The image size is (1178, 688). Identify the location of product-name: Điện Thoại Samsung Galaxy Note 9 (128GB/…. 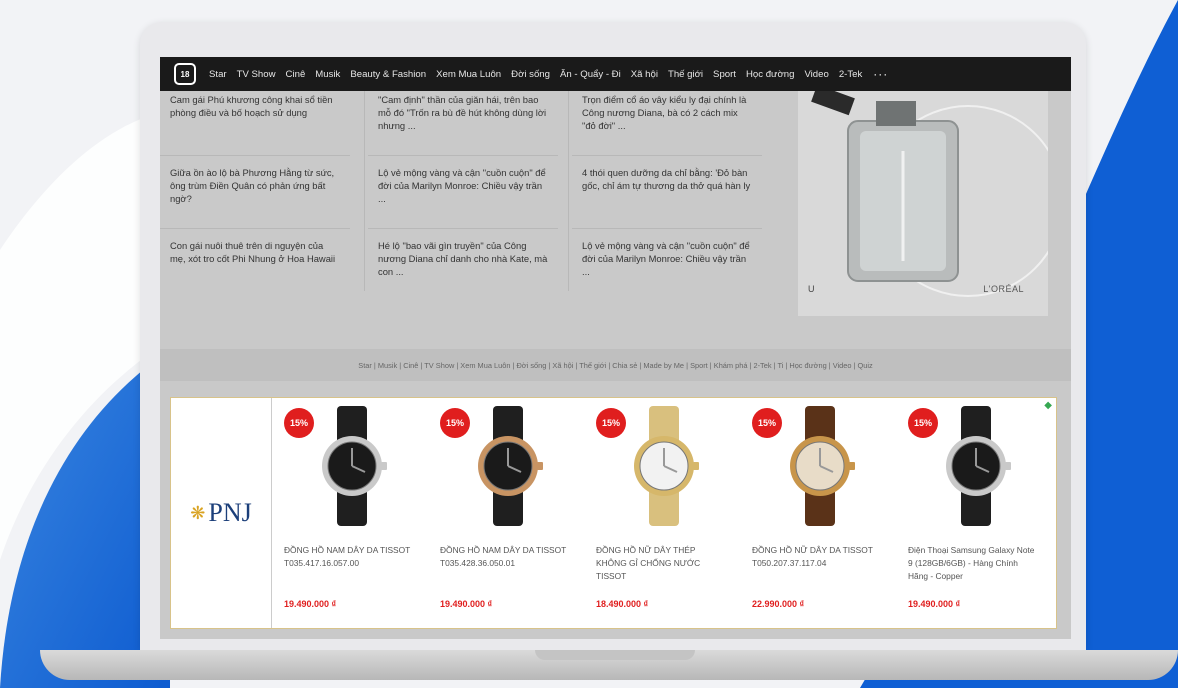
(971, 563).